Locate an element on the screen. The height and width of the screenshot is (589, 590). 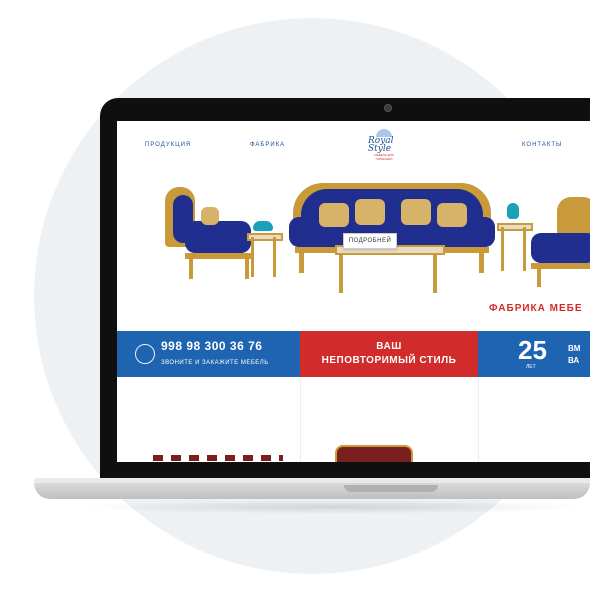
slogan-line-2: НЕПОВТОРИМЫЙ СТИЛЬ is located at coordinates (389, 360).